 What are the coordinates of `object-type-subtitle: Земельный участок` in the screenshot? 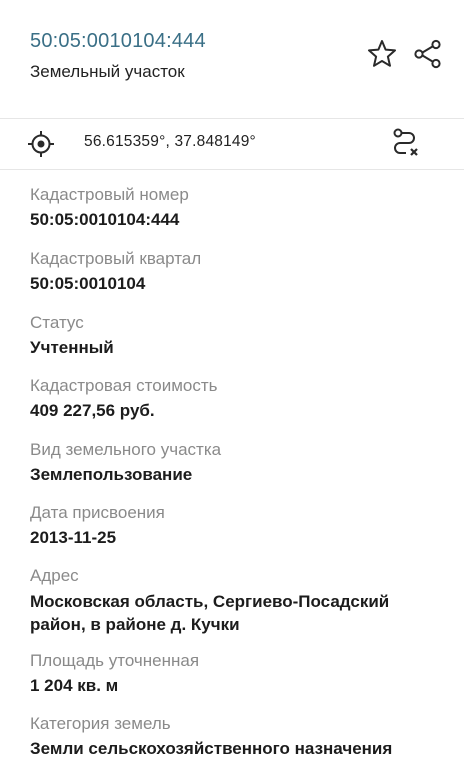 It's located at (107, 71).